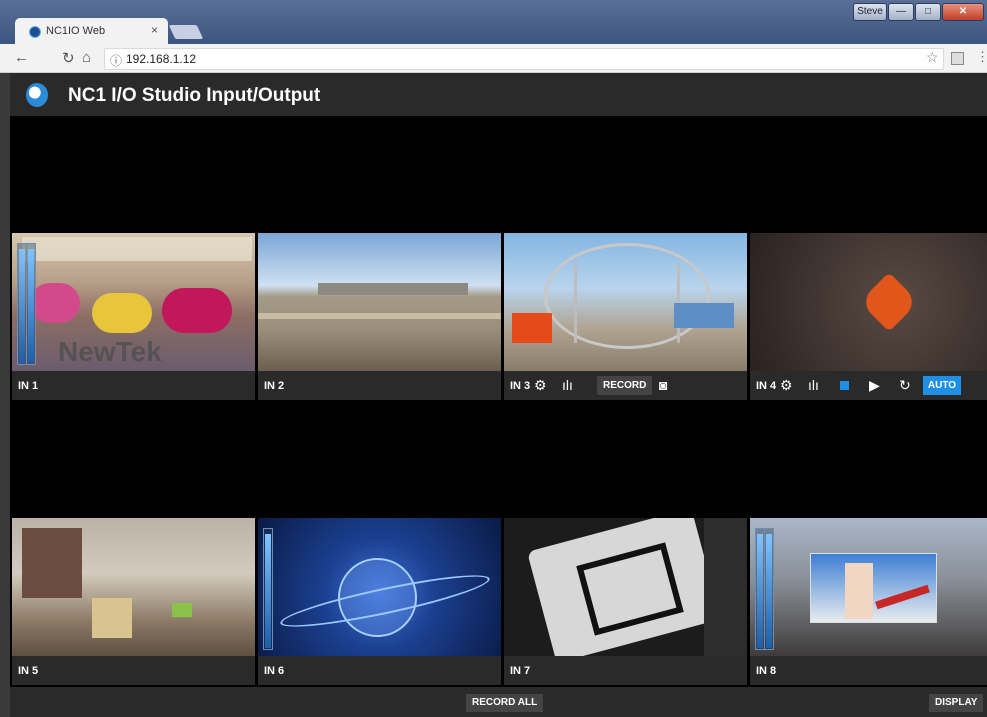 This screenshot has height=717, width=987. I want to click on vu-meter-6a, so click(268, 589).